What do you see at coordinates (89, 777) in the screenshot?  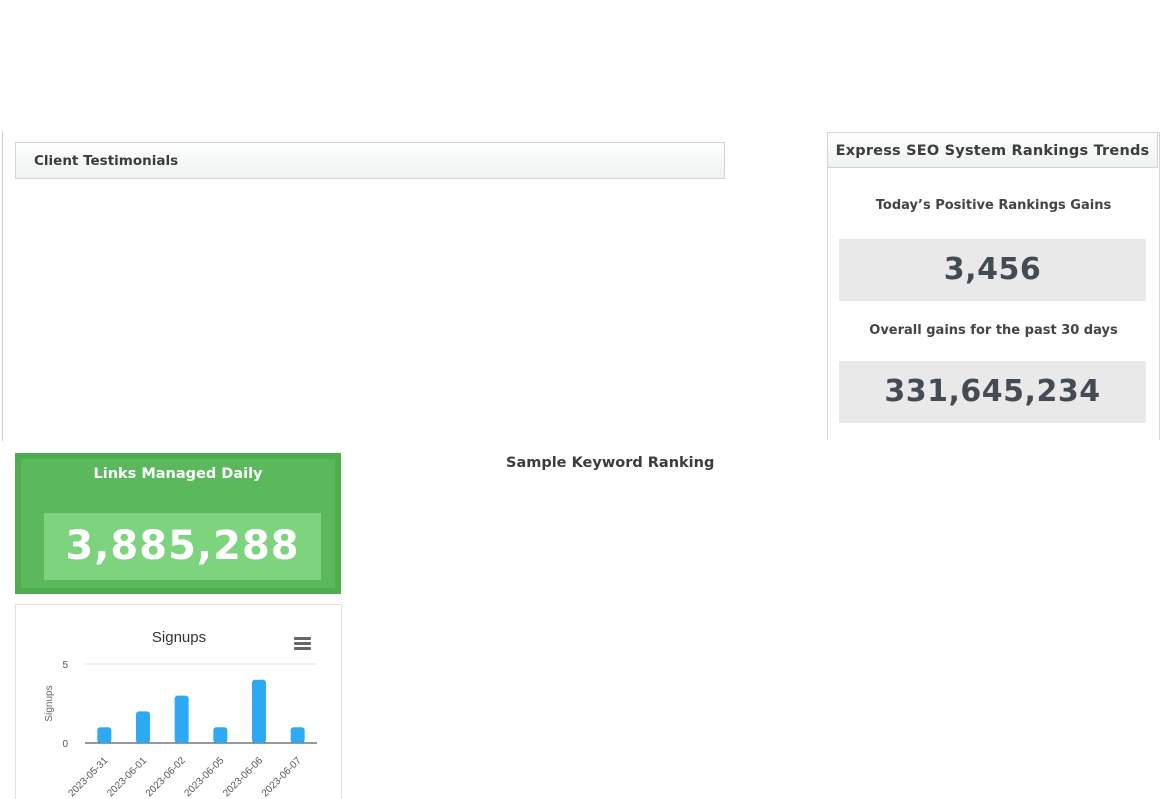 I see `x-tick-label: 2023-05-31` at bounding box center [89, 777].